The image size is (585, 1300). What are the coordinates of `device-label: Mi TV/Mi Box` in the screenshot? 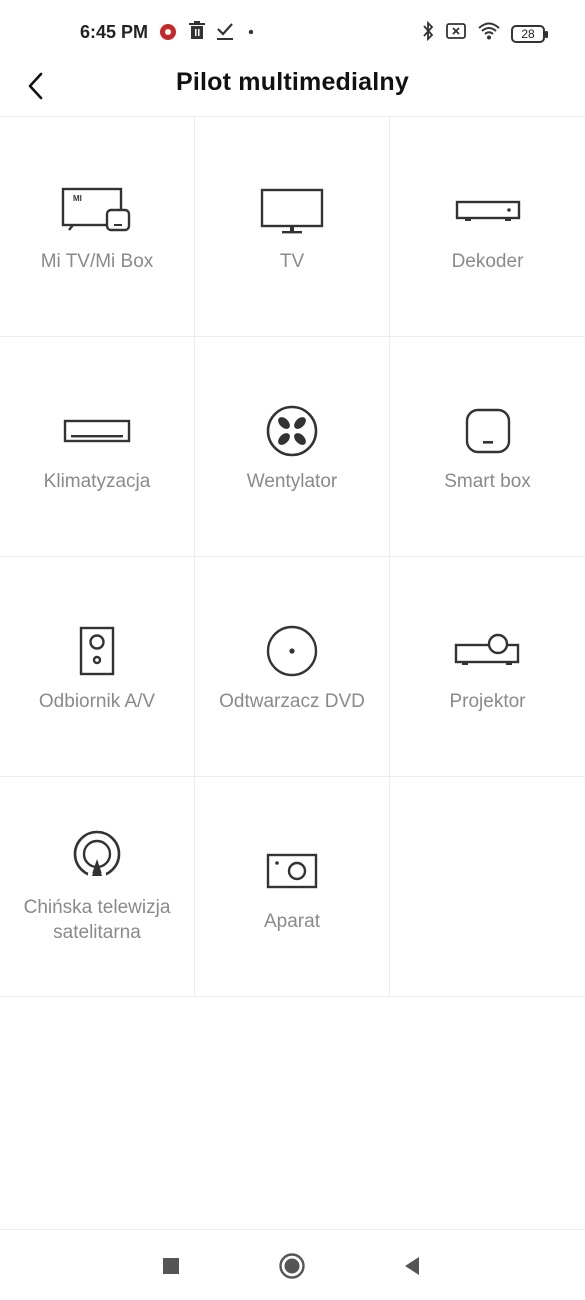 It's located at (97, 261).